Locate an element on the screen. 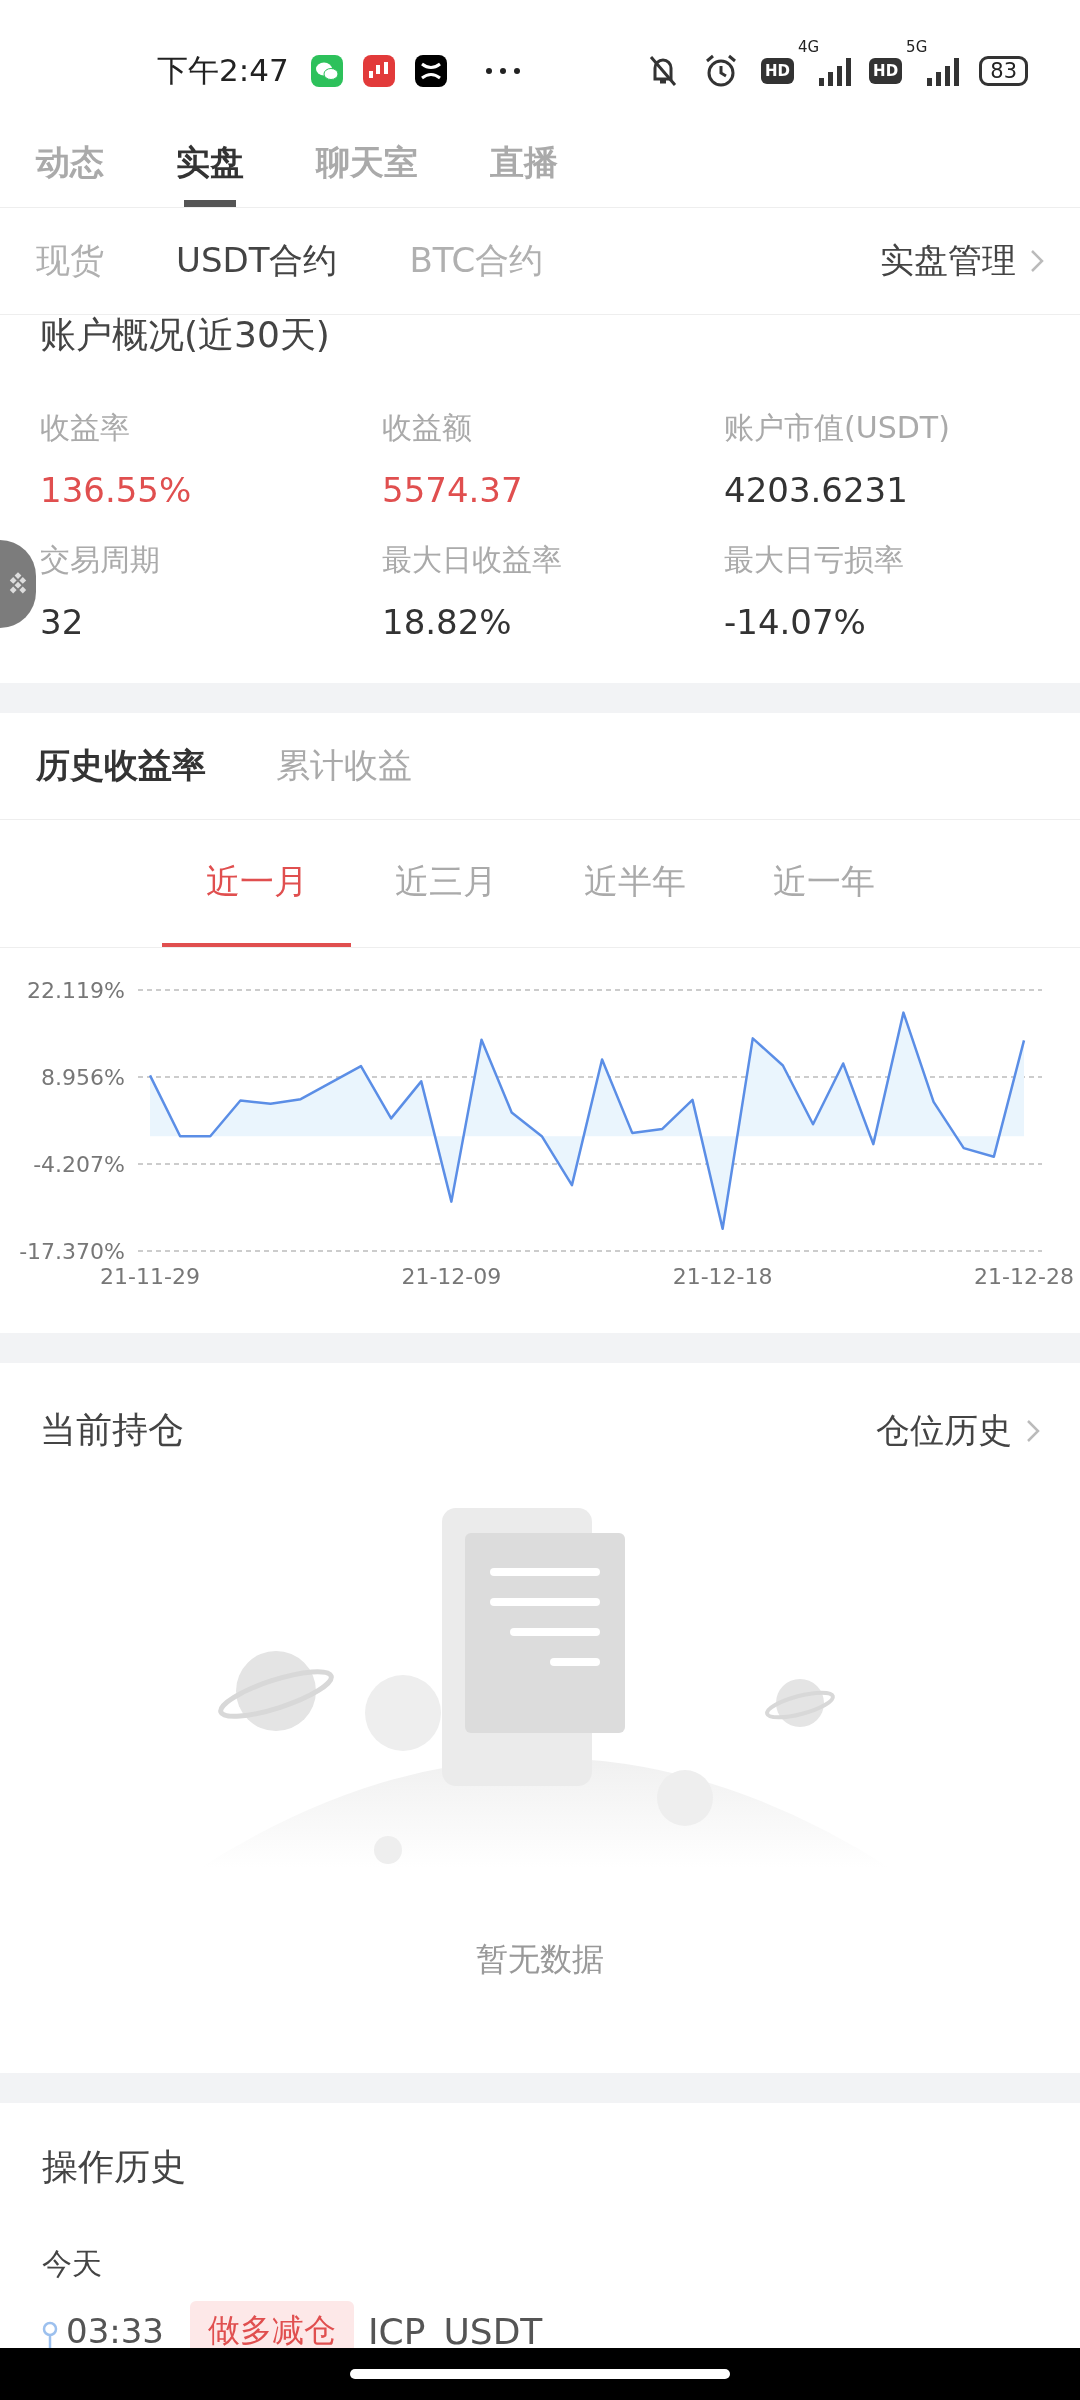 Image resolution: width=1080 pixels, height=2400 pixels. axis-label: 8.956% is located at coordinates (83, 1077).